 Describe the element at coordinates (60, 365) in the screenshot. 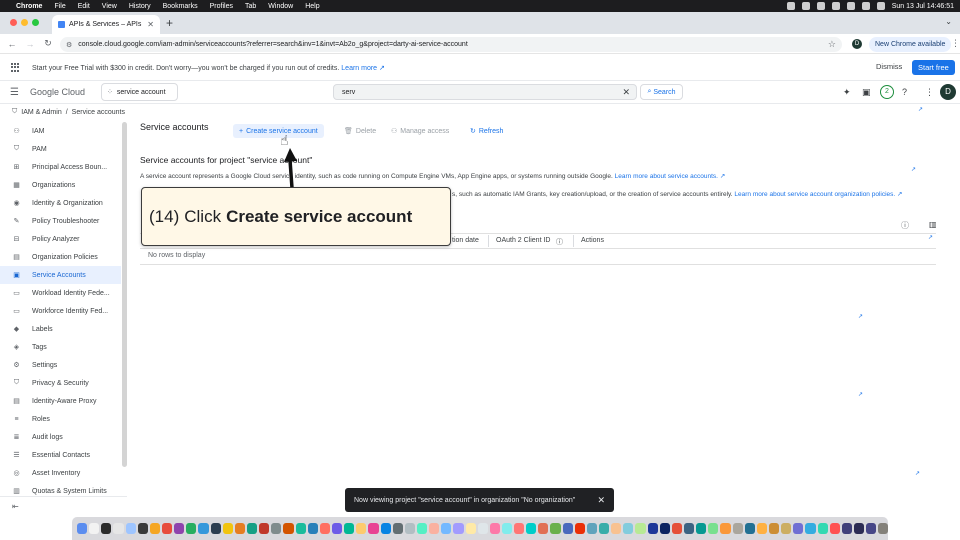

I see `sidebar-item: ⚙ Settings` at that location.